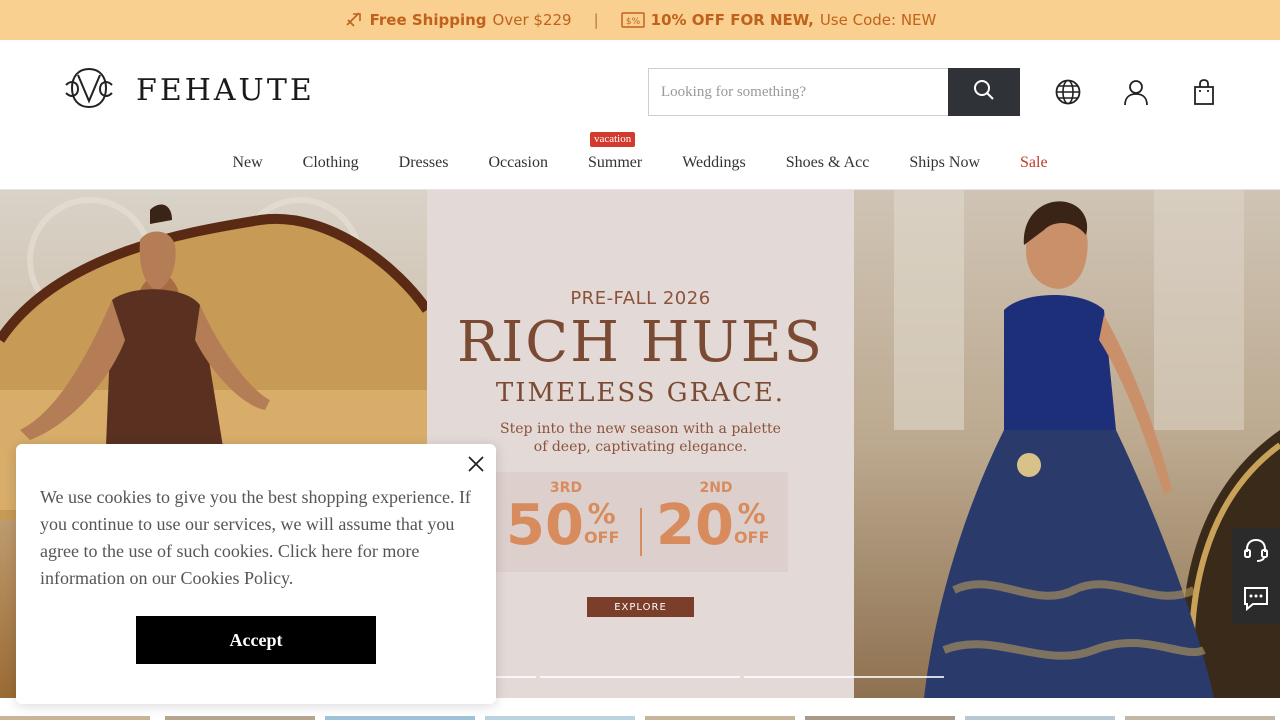  What do you see at coordinates (424, 163) in the screenshot?
I see `nav-item-dresses: Dresses` at bounding box center [424, 163].